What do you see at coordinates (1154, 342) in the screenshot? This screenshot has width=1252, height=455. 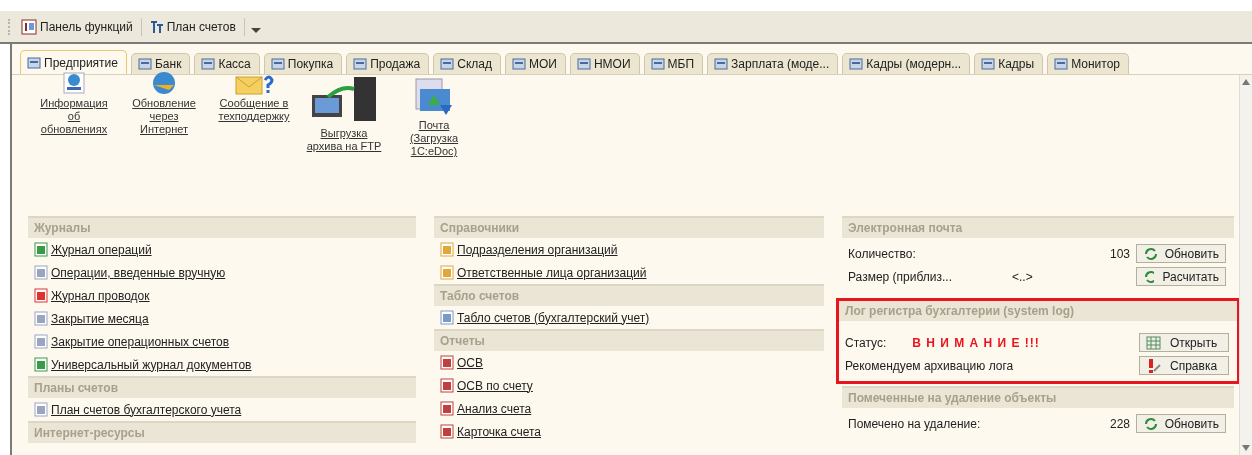 I see `table-icon` at bounding box center [1154, 342].